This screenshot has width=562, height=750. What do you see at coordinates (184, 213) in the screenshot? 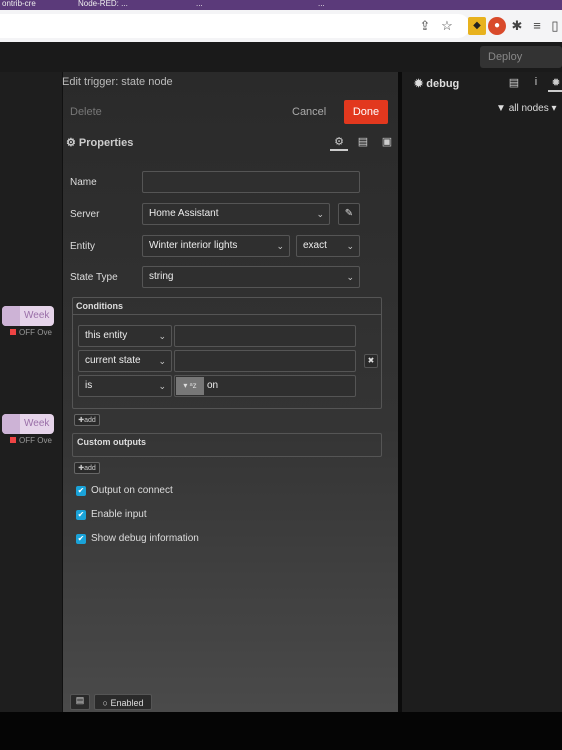
I see `server-value: Home Assistant` at bounding box center [184, 213].